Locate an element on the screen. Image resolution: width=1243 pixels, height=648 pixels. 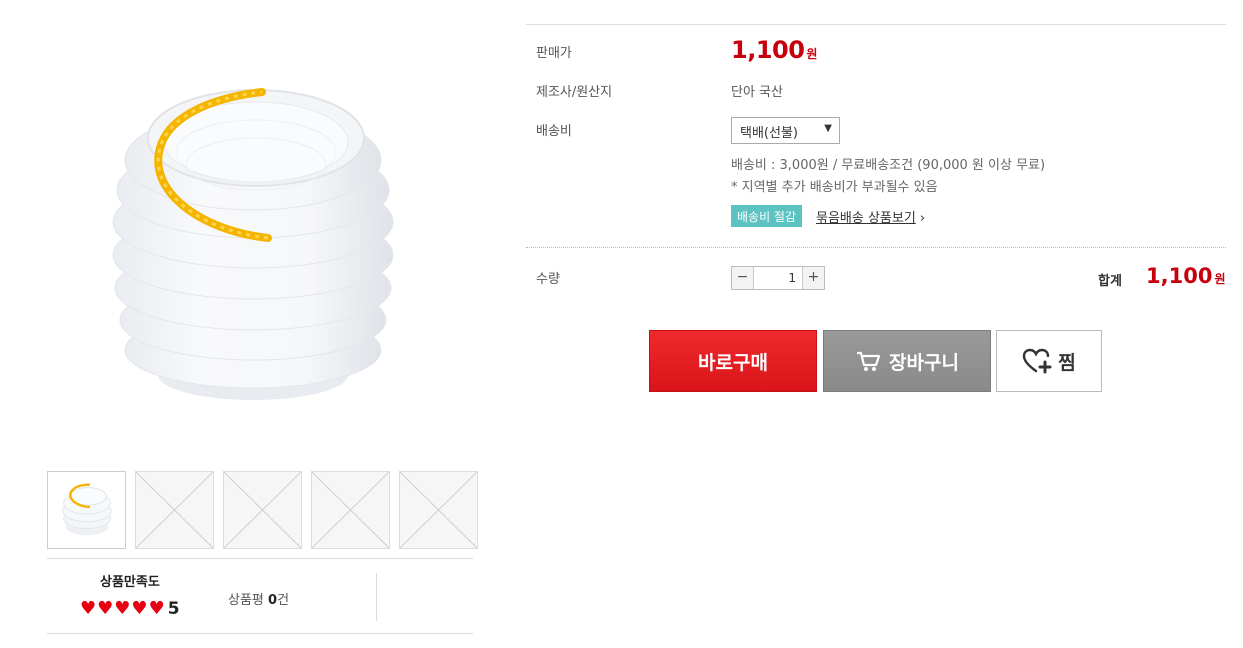
shipping-fee-desc: 배송비 : 3,000원 / 무료배송조건 (90,000 원 이상 무료) is located at coordinates (888, 165).